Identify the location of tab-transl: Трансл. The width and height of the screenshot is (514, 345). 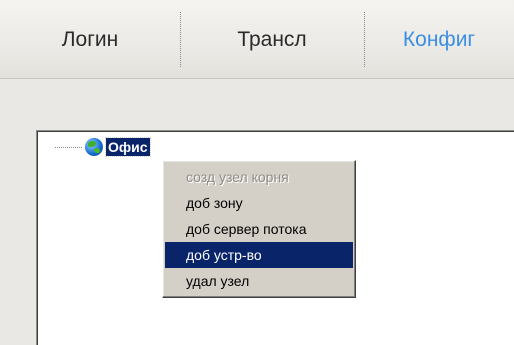
(272, 39).